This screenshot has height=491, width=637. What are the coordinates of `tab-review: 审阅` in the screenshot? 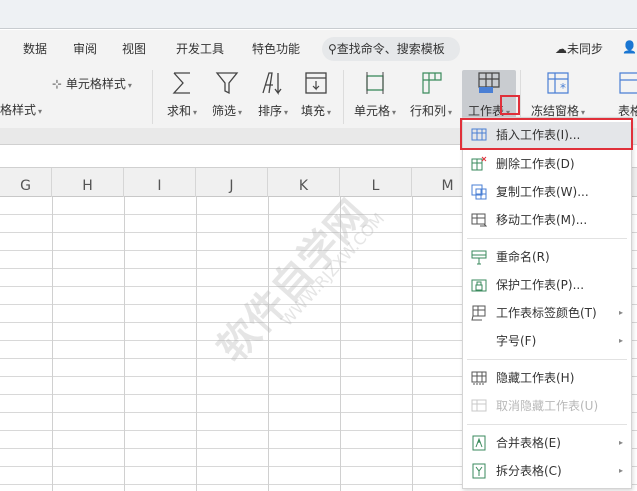 It's located at (85, 48).